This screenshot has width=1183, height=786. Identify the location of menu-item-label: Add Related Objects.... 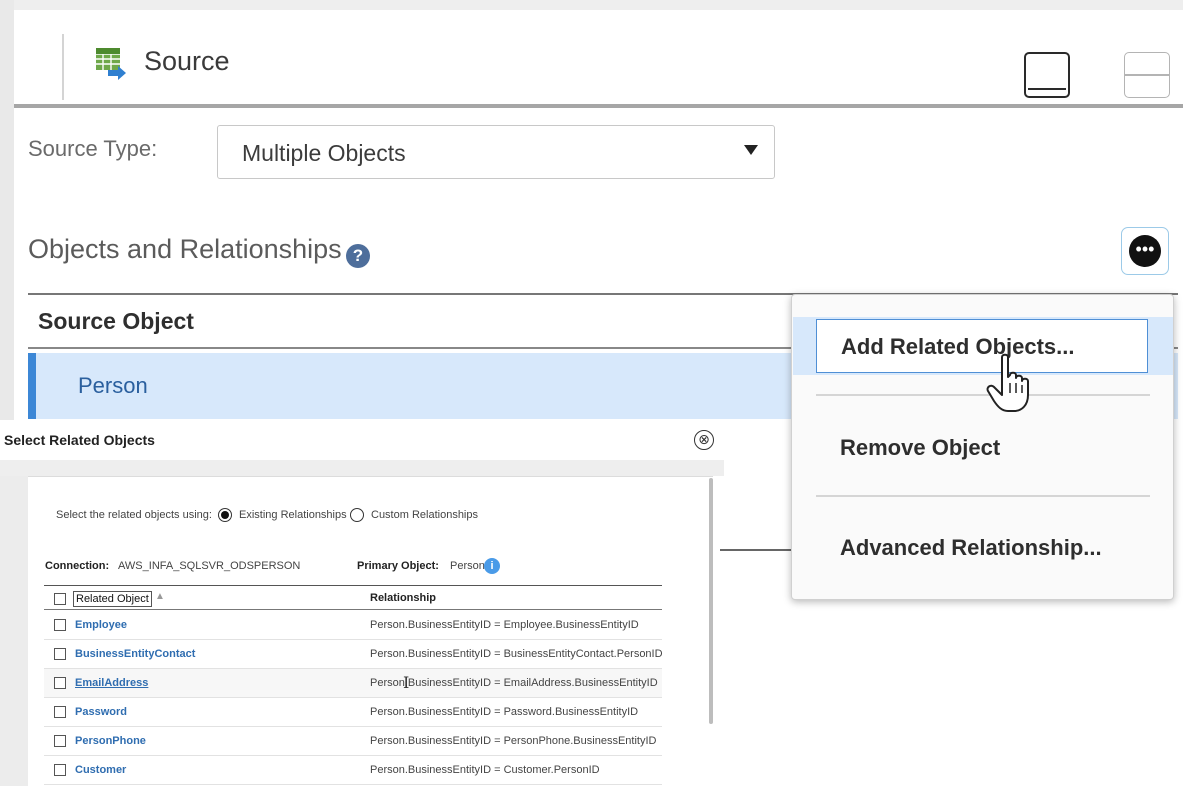
(958, 346).